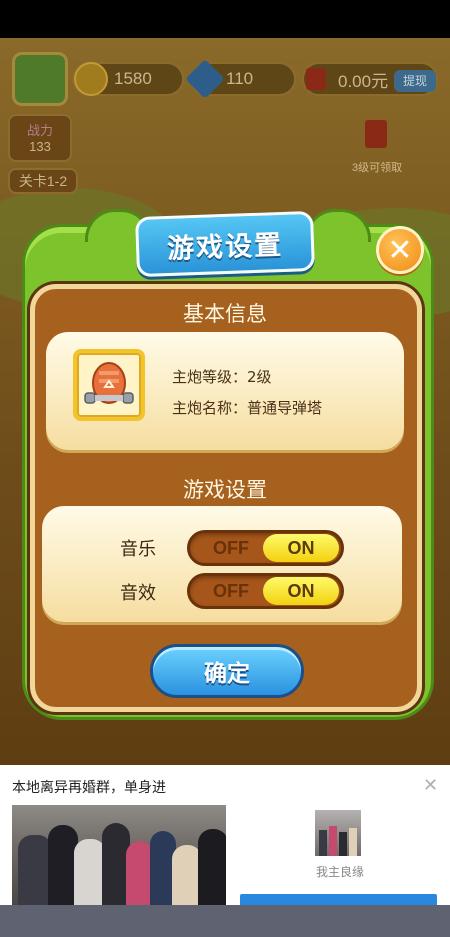  Describe the element at coordinates (133, 78) in the screenshot. I see `coin-count: 1580` at that location.